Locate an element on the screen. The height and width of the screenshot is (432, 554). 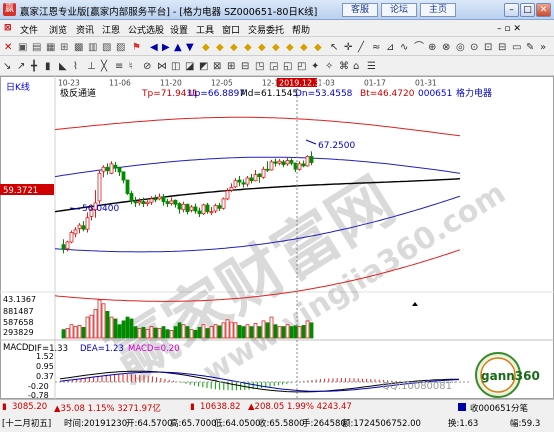
minute-label: 收000651分笔 is located at coordinates (499, 408).